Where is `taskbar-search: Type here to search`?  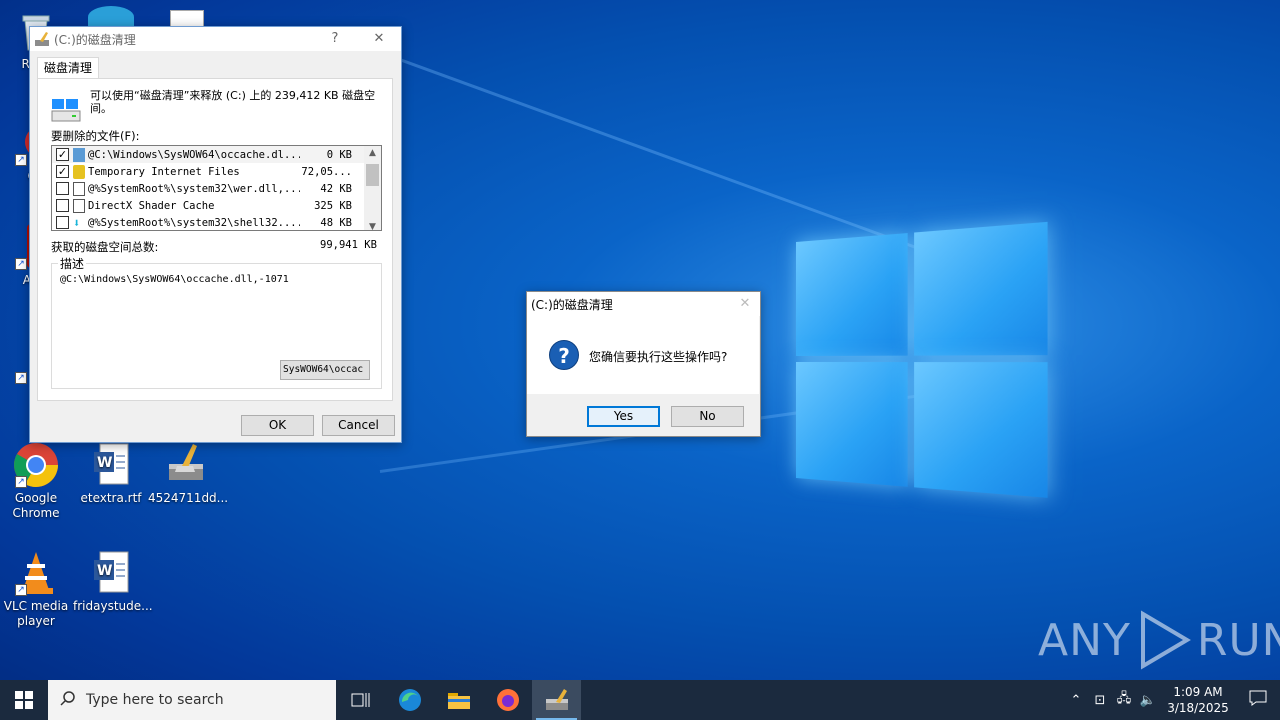
taskbar-search: Type here to search is located at coordinates (192, 700).